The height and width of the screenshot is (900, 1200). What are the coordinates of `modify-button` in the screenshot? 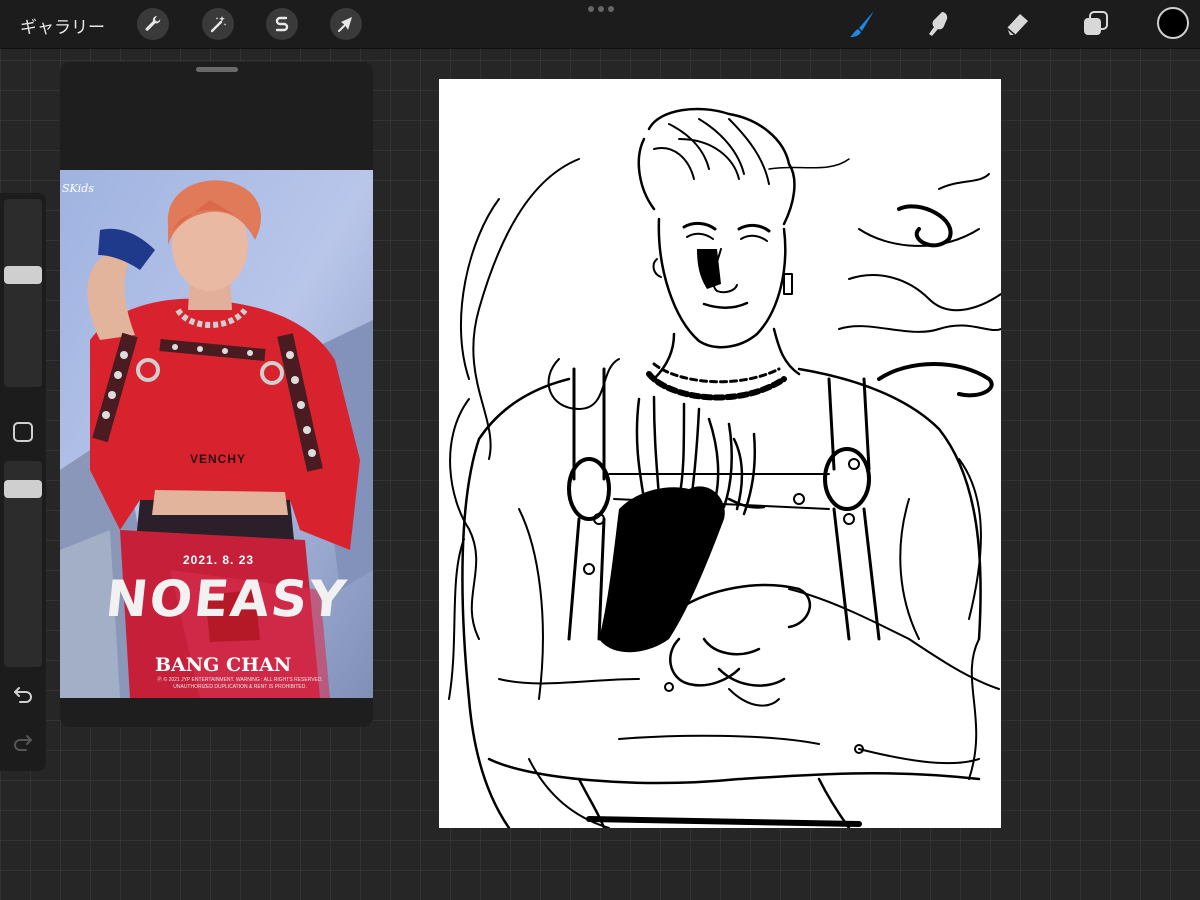 It's located at (23, 432).